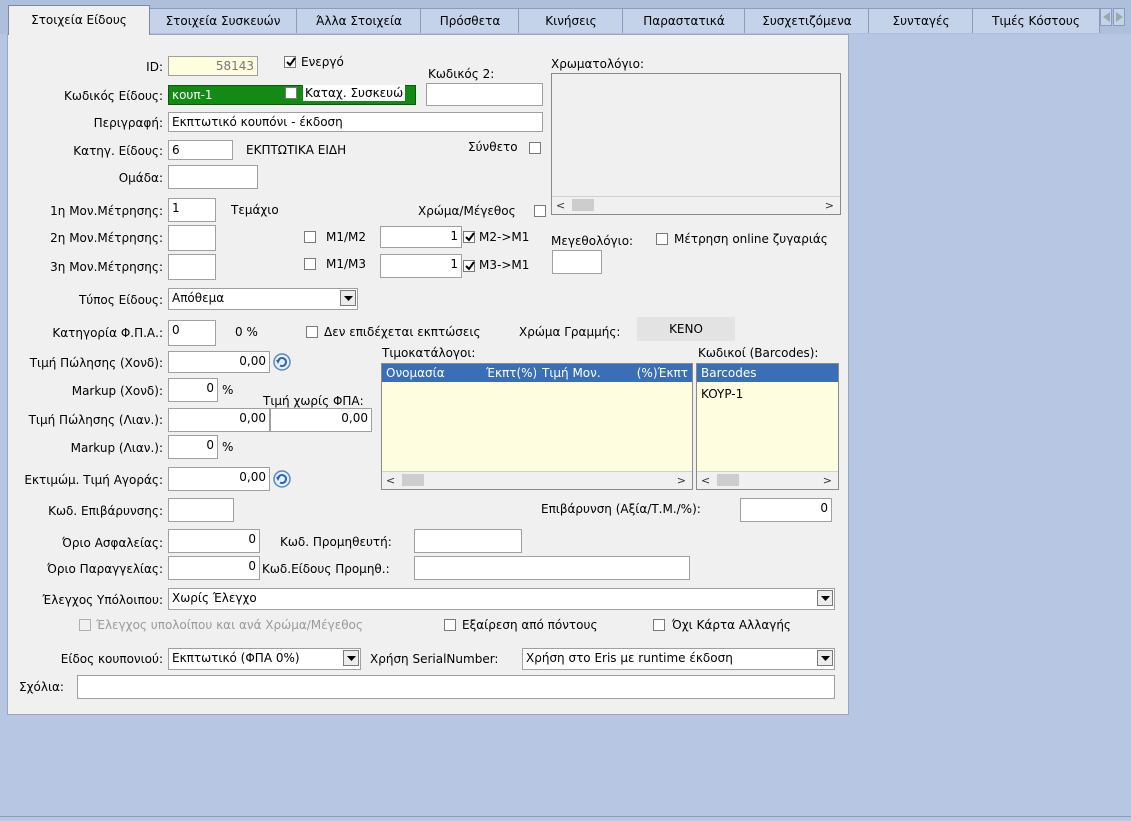 The image size is (1131, 821). What do you see at coordinates (219, 420) in the screenshot?
I see `retail-price-input: 0,00` at bounding box center [219, 420].